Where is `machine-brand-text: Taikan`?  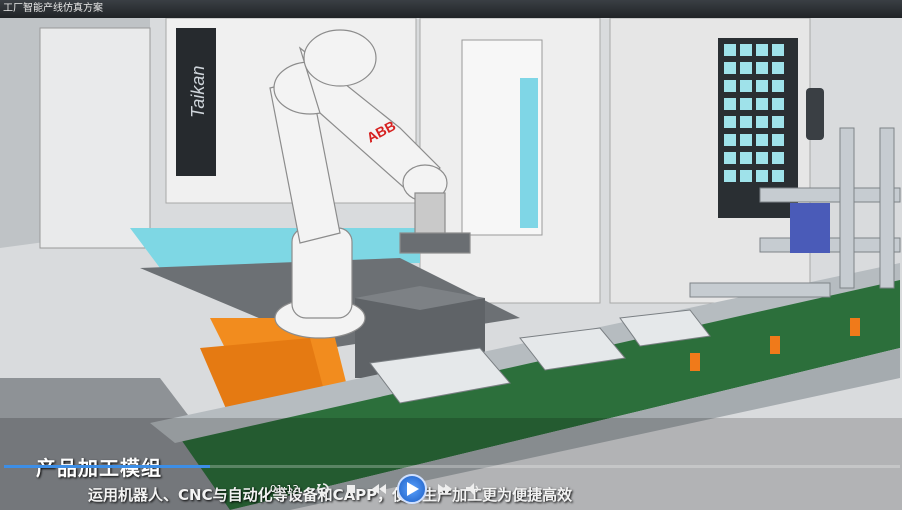 machine-brand-text: Taikan is located at coordinates (198, 92).